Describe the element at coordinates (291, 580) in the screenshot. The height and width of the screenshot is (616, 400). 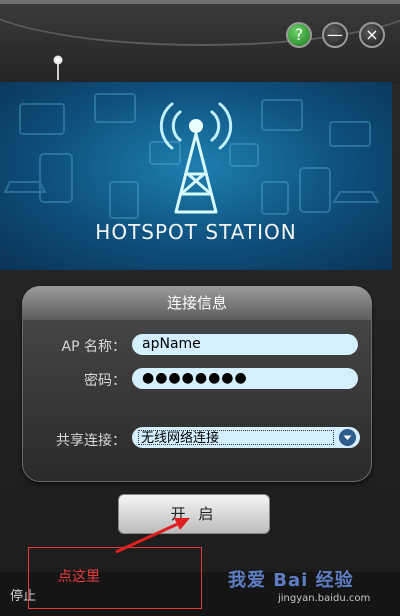
I see `watermark-text: 我爱 Bai 经验` at that location.